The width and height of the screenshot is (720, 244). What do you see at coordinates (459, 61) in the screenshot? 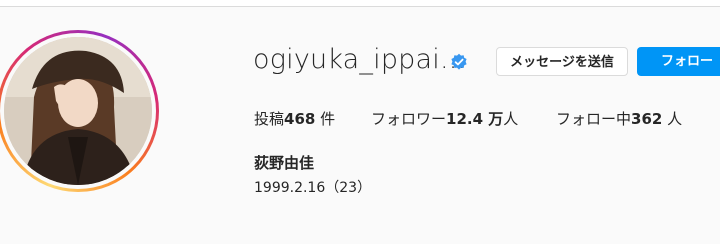
I see `verified-badge-icon` at bounding box center [459, 61].